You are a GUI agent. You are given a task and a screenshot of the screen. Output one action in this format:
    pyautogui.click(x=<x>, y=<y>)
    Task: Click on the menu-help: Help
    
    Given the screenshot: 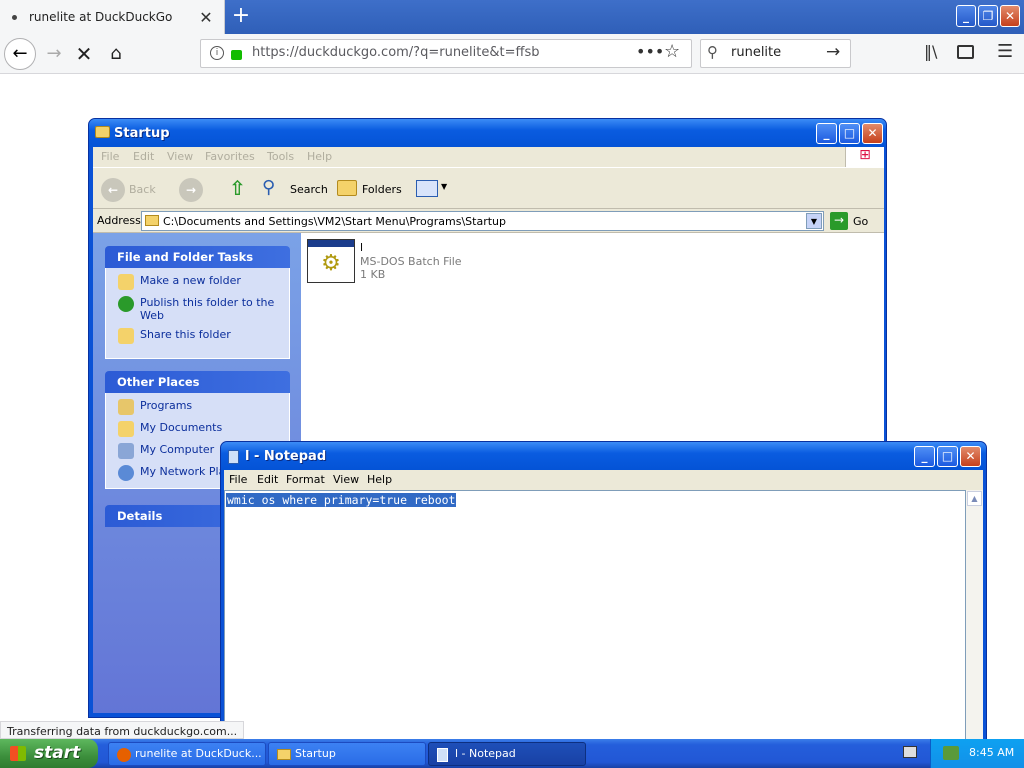 What is the action you would take?
    pyautogui.click(x=319, y=156)
    